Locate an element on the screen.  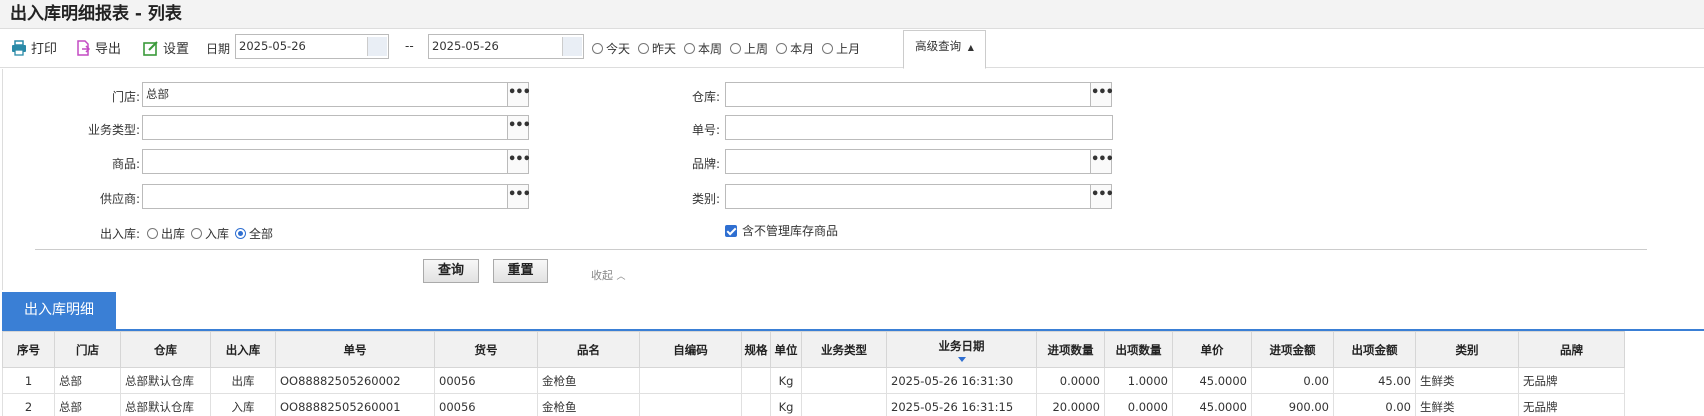
product-input is located at coordinates (325, 161).